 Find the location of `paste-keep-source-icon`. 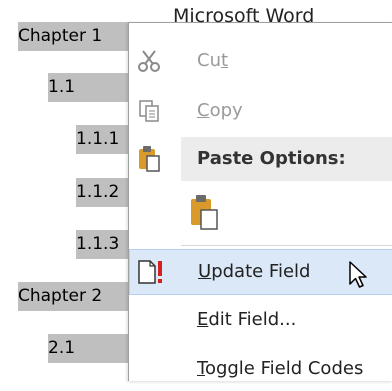

paste-keep-source-icon is located at coordinates (205, 212).